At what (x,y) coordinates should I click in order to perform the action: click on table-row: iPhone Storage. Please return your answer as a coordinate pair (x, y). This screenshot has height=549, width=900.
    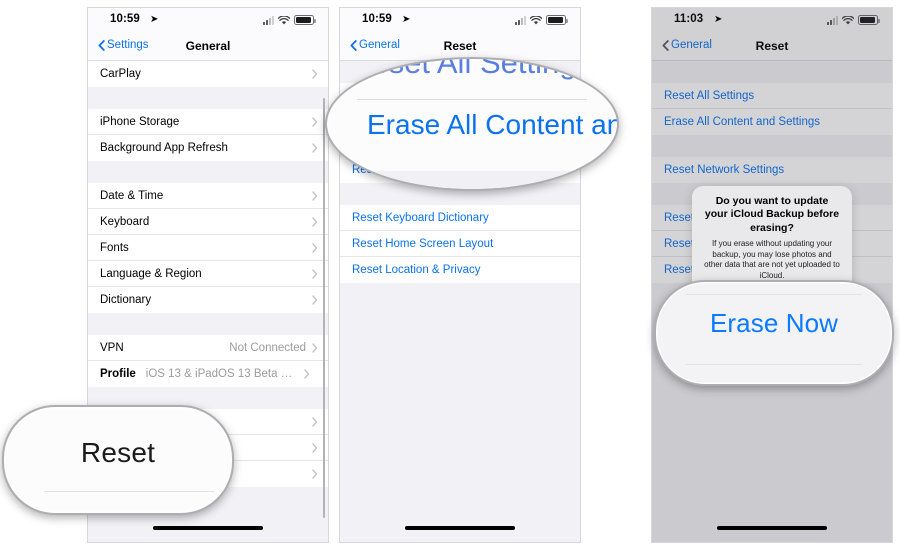
    Looking at the image, I should click on (208, 122).